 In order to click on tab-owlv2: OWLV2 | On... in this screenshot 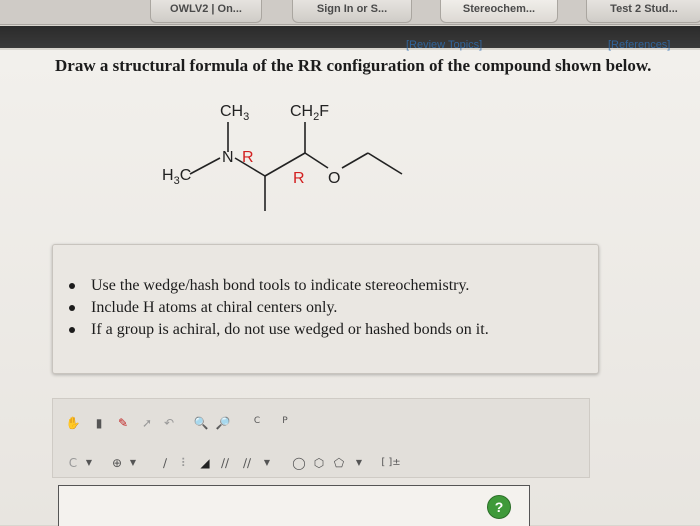, I will do `click(206, 11)`.